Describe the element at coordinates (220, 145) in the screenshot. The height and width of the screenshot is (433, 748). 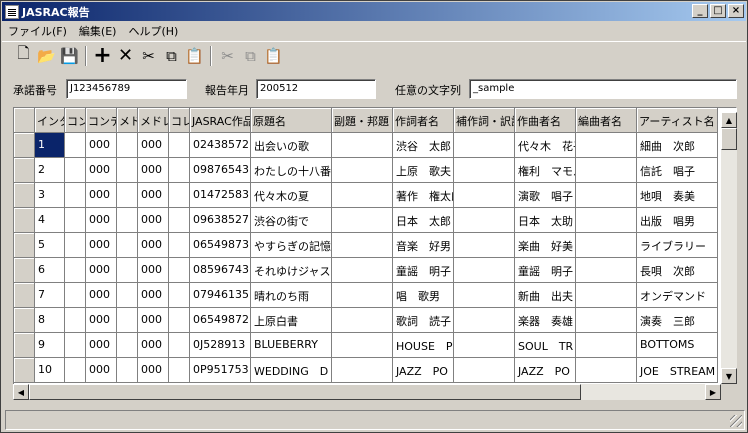
I see `table-cell: 02438572` at that location.